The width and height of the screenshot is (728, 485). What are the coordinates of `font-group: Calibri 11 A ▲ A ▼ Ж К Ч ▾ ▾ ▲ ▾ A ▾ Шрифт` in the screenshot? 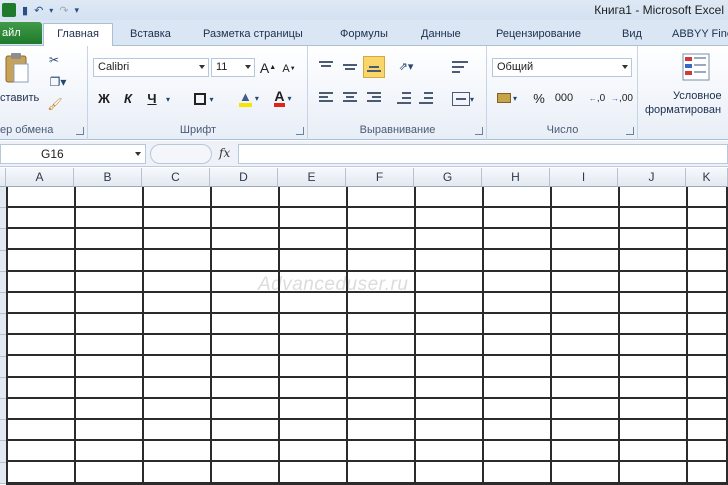 It's located at (198, 93).